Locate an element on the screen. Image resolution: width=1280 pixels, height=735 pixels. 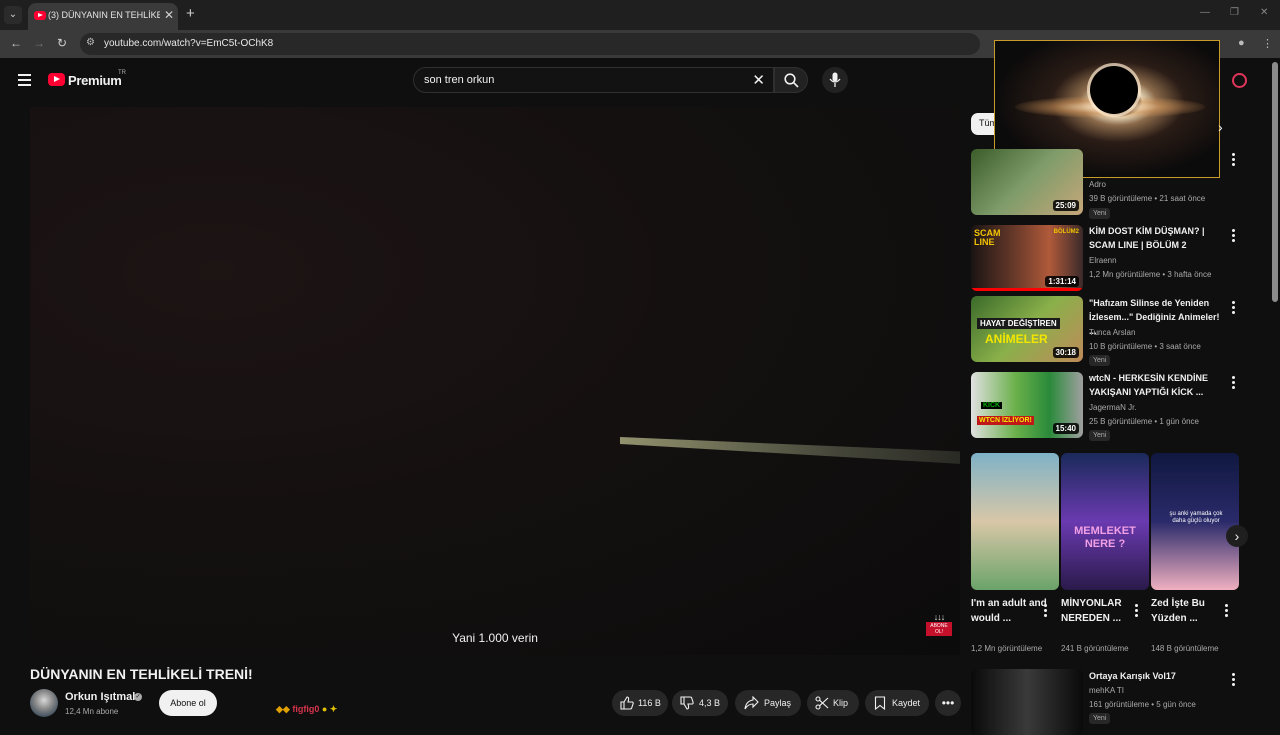
chips-next-icon: › is located at coordinates (1220, 127).